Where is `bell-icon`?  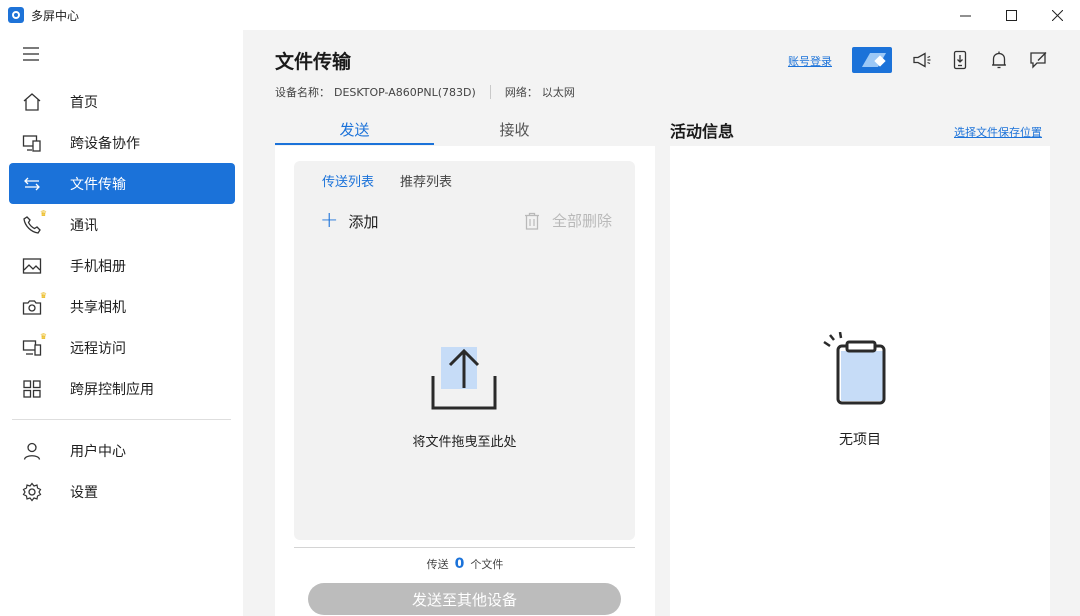
bell-icon is located at coordinates (999, 60).